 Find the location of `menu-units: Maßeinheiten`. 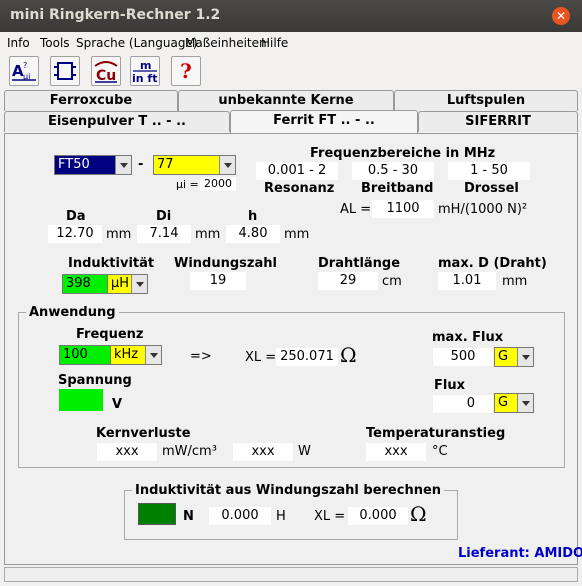

menu-units: Maßeinheiten is located at coordinates (226, 43).